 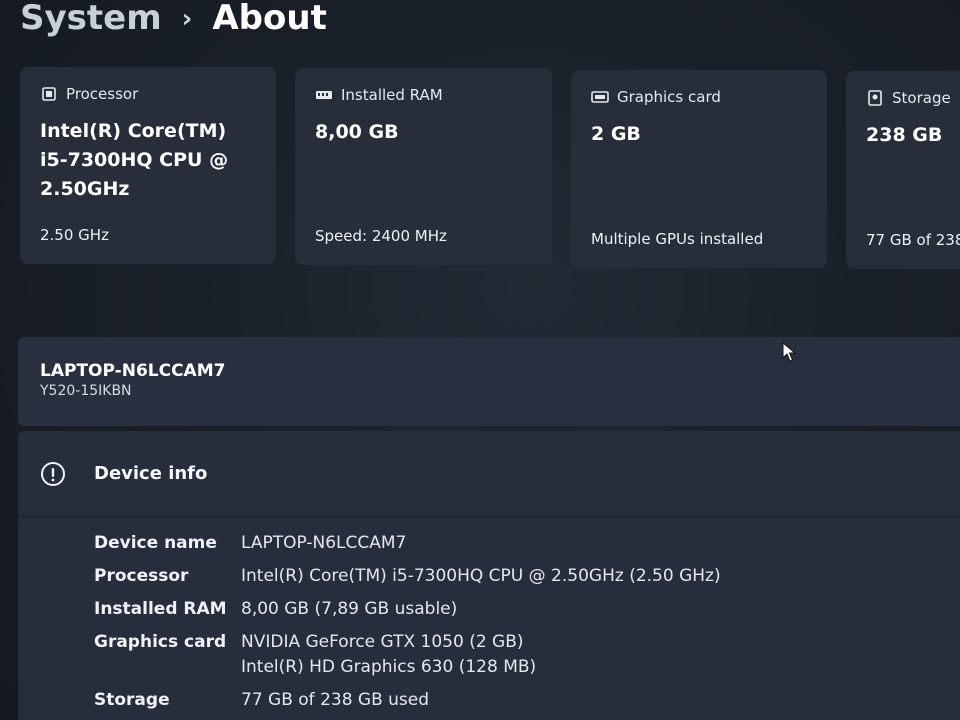 I want to click on device-banner: LAPTOP-N6LCCAM7 Y520-15IKBN, so click(x=489, y=381).